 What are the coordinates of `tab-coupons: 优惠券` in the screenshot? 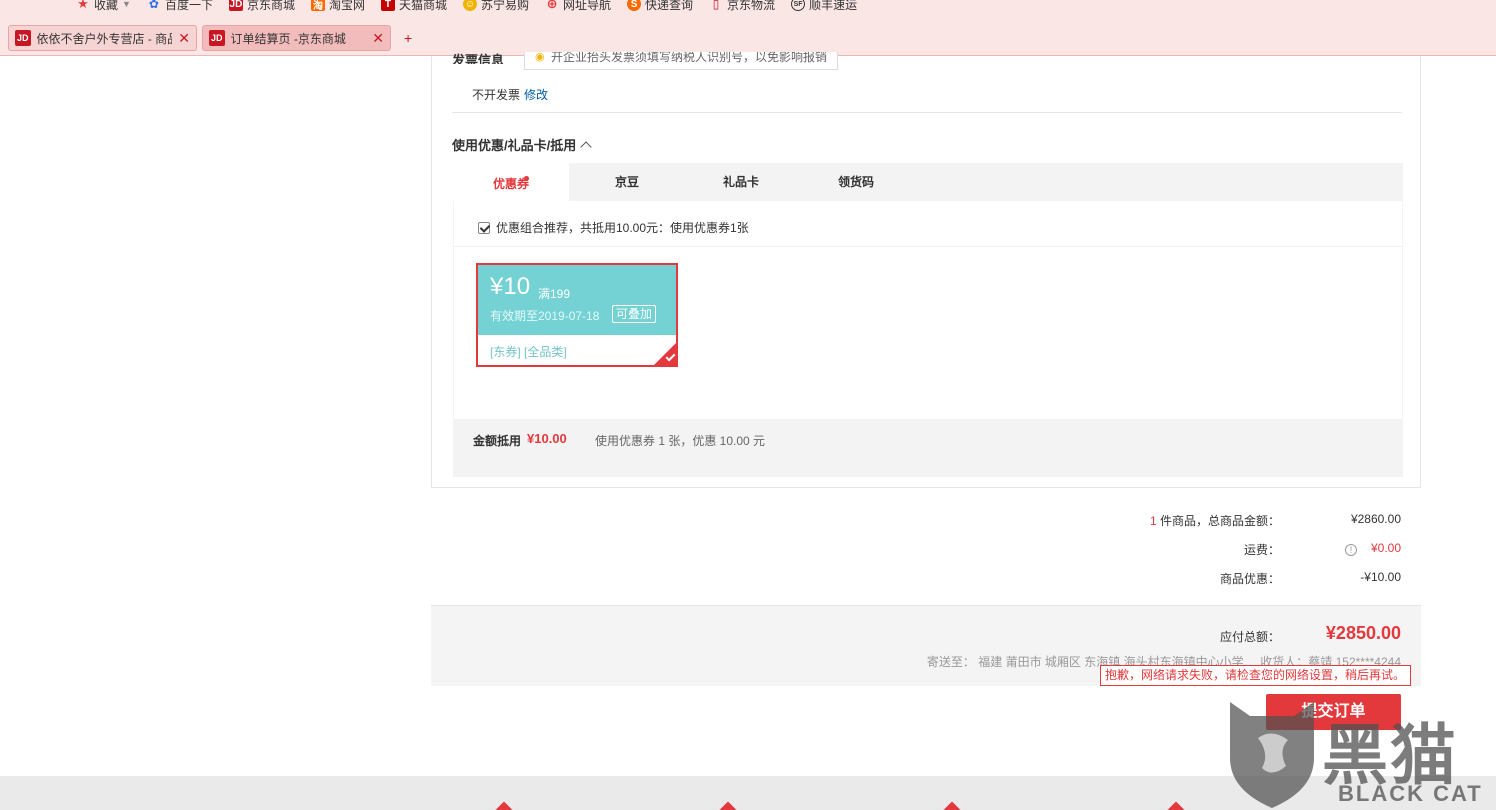 It's located at (511, 182).